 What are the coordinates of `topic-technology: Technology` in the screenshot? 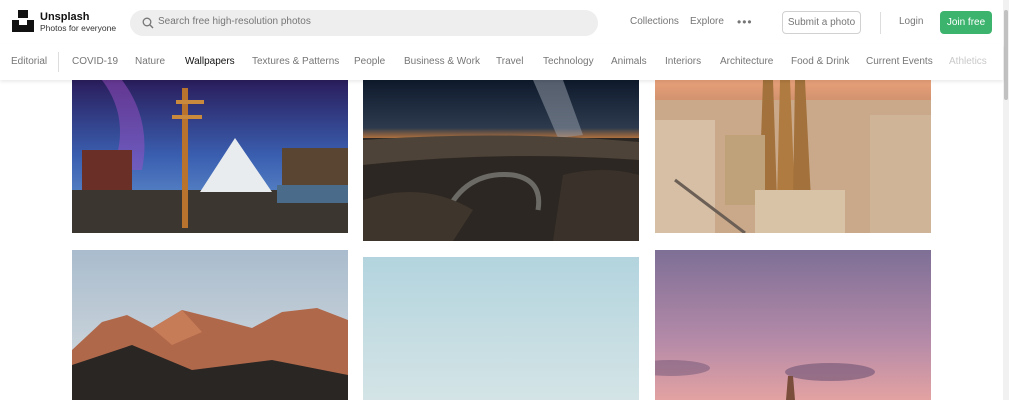 It's located at (568, 61).